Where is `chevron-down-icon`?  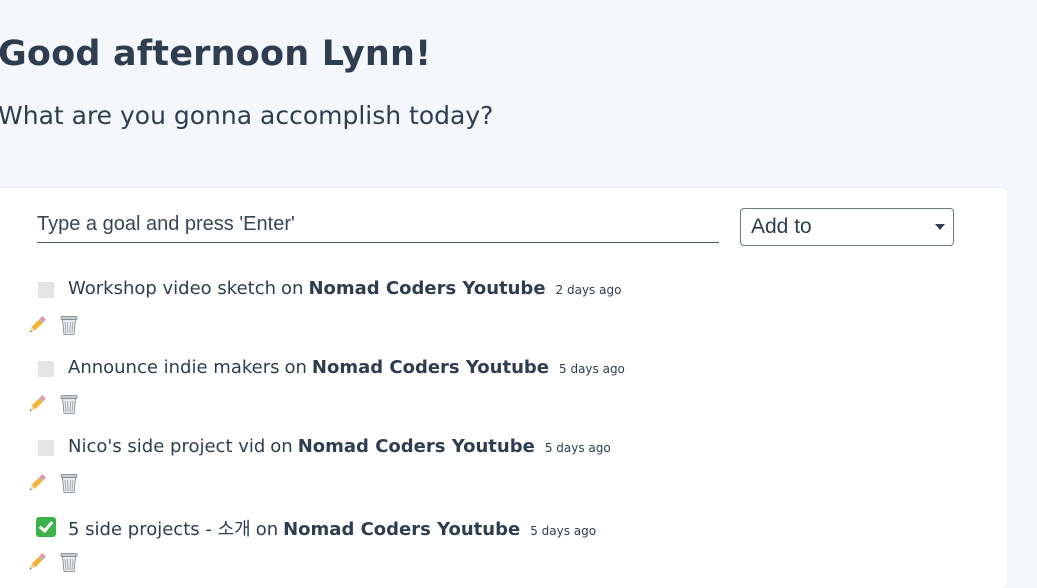 chevron-down-icon is located at coordinates (940, 227).